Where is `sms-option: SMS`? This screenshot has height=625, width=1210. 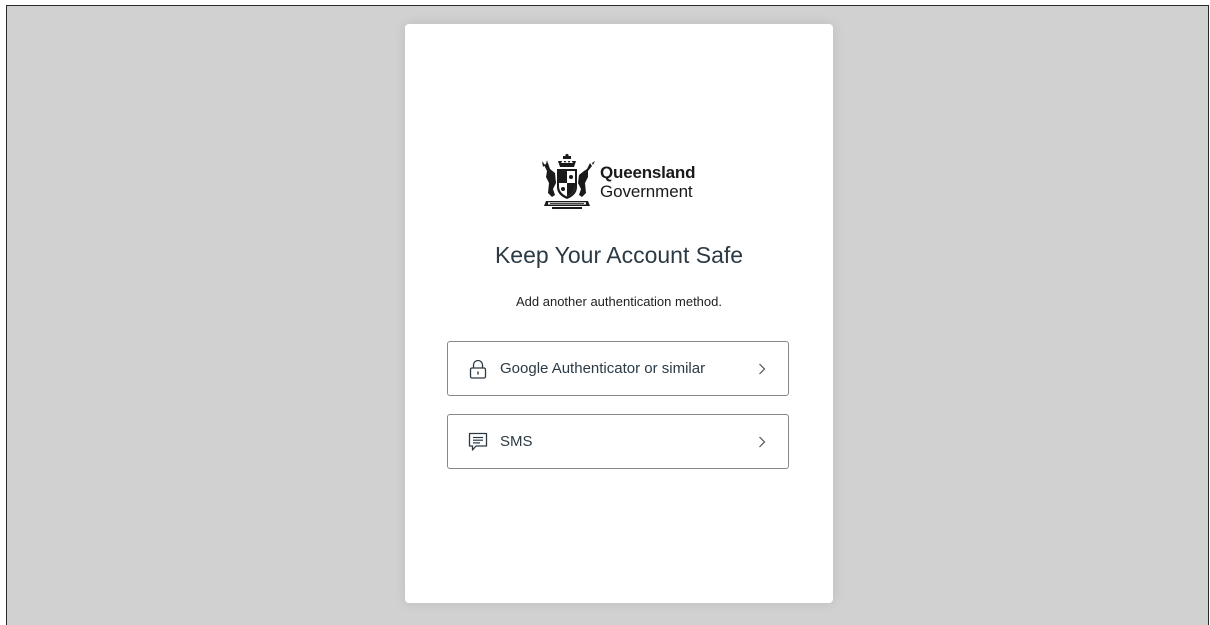
sms-option: SMS is located at coordinates (618, 441).